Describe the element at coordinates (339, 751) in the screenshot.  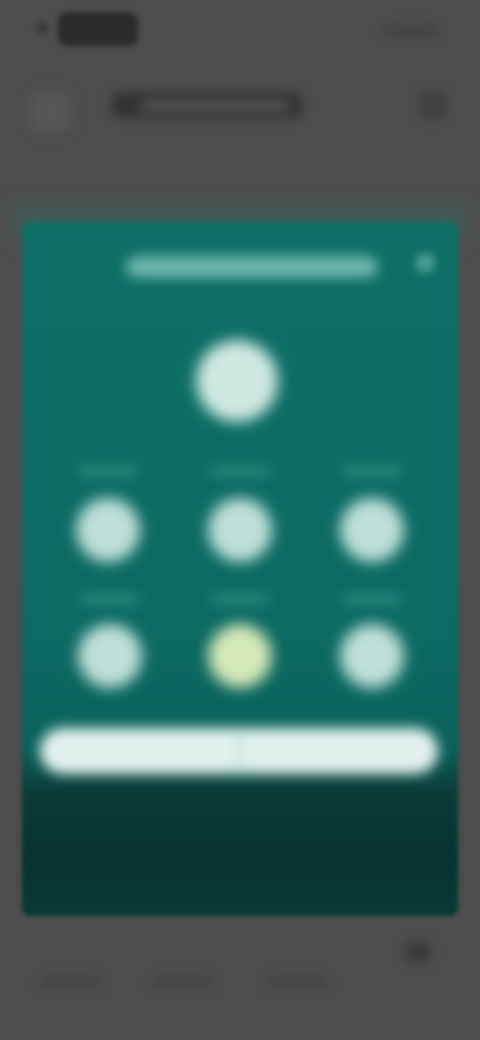
I see `segment-right-button` at that location.